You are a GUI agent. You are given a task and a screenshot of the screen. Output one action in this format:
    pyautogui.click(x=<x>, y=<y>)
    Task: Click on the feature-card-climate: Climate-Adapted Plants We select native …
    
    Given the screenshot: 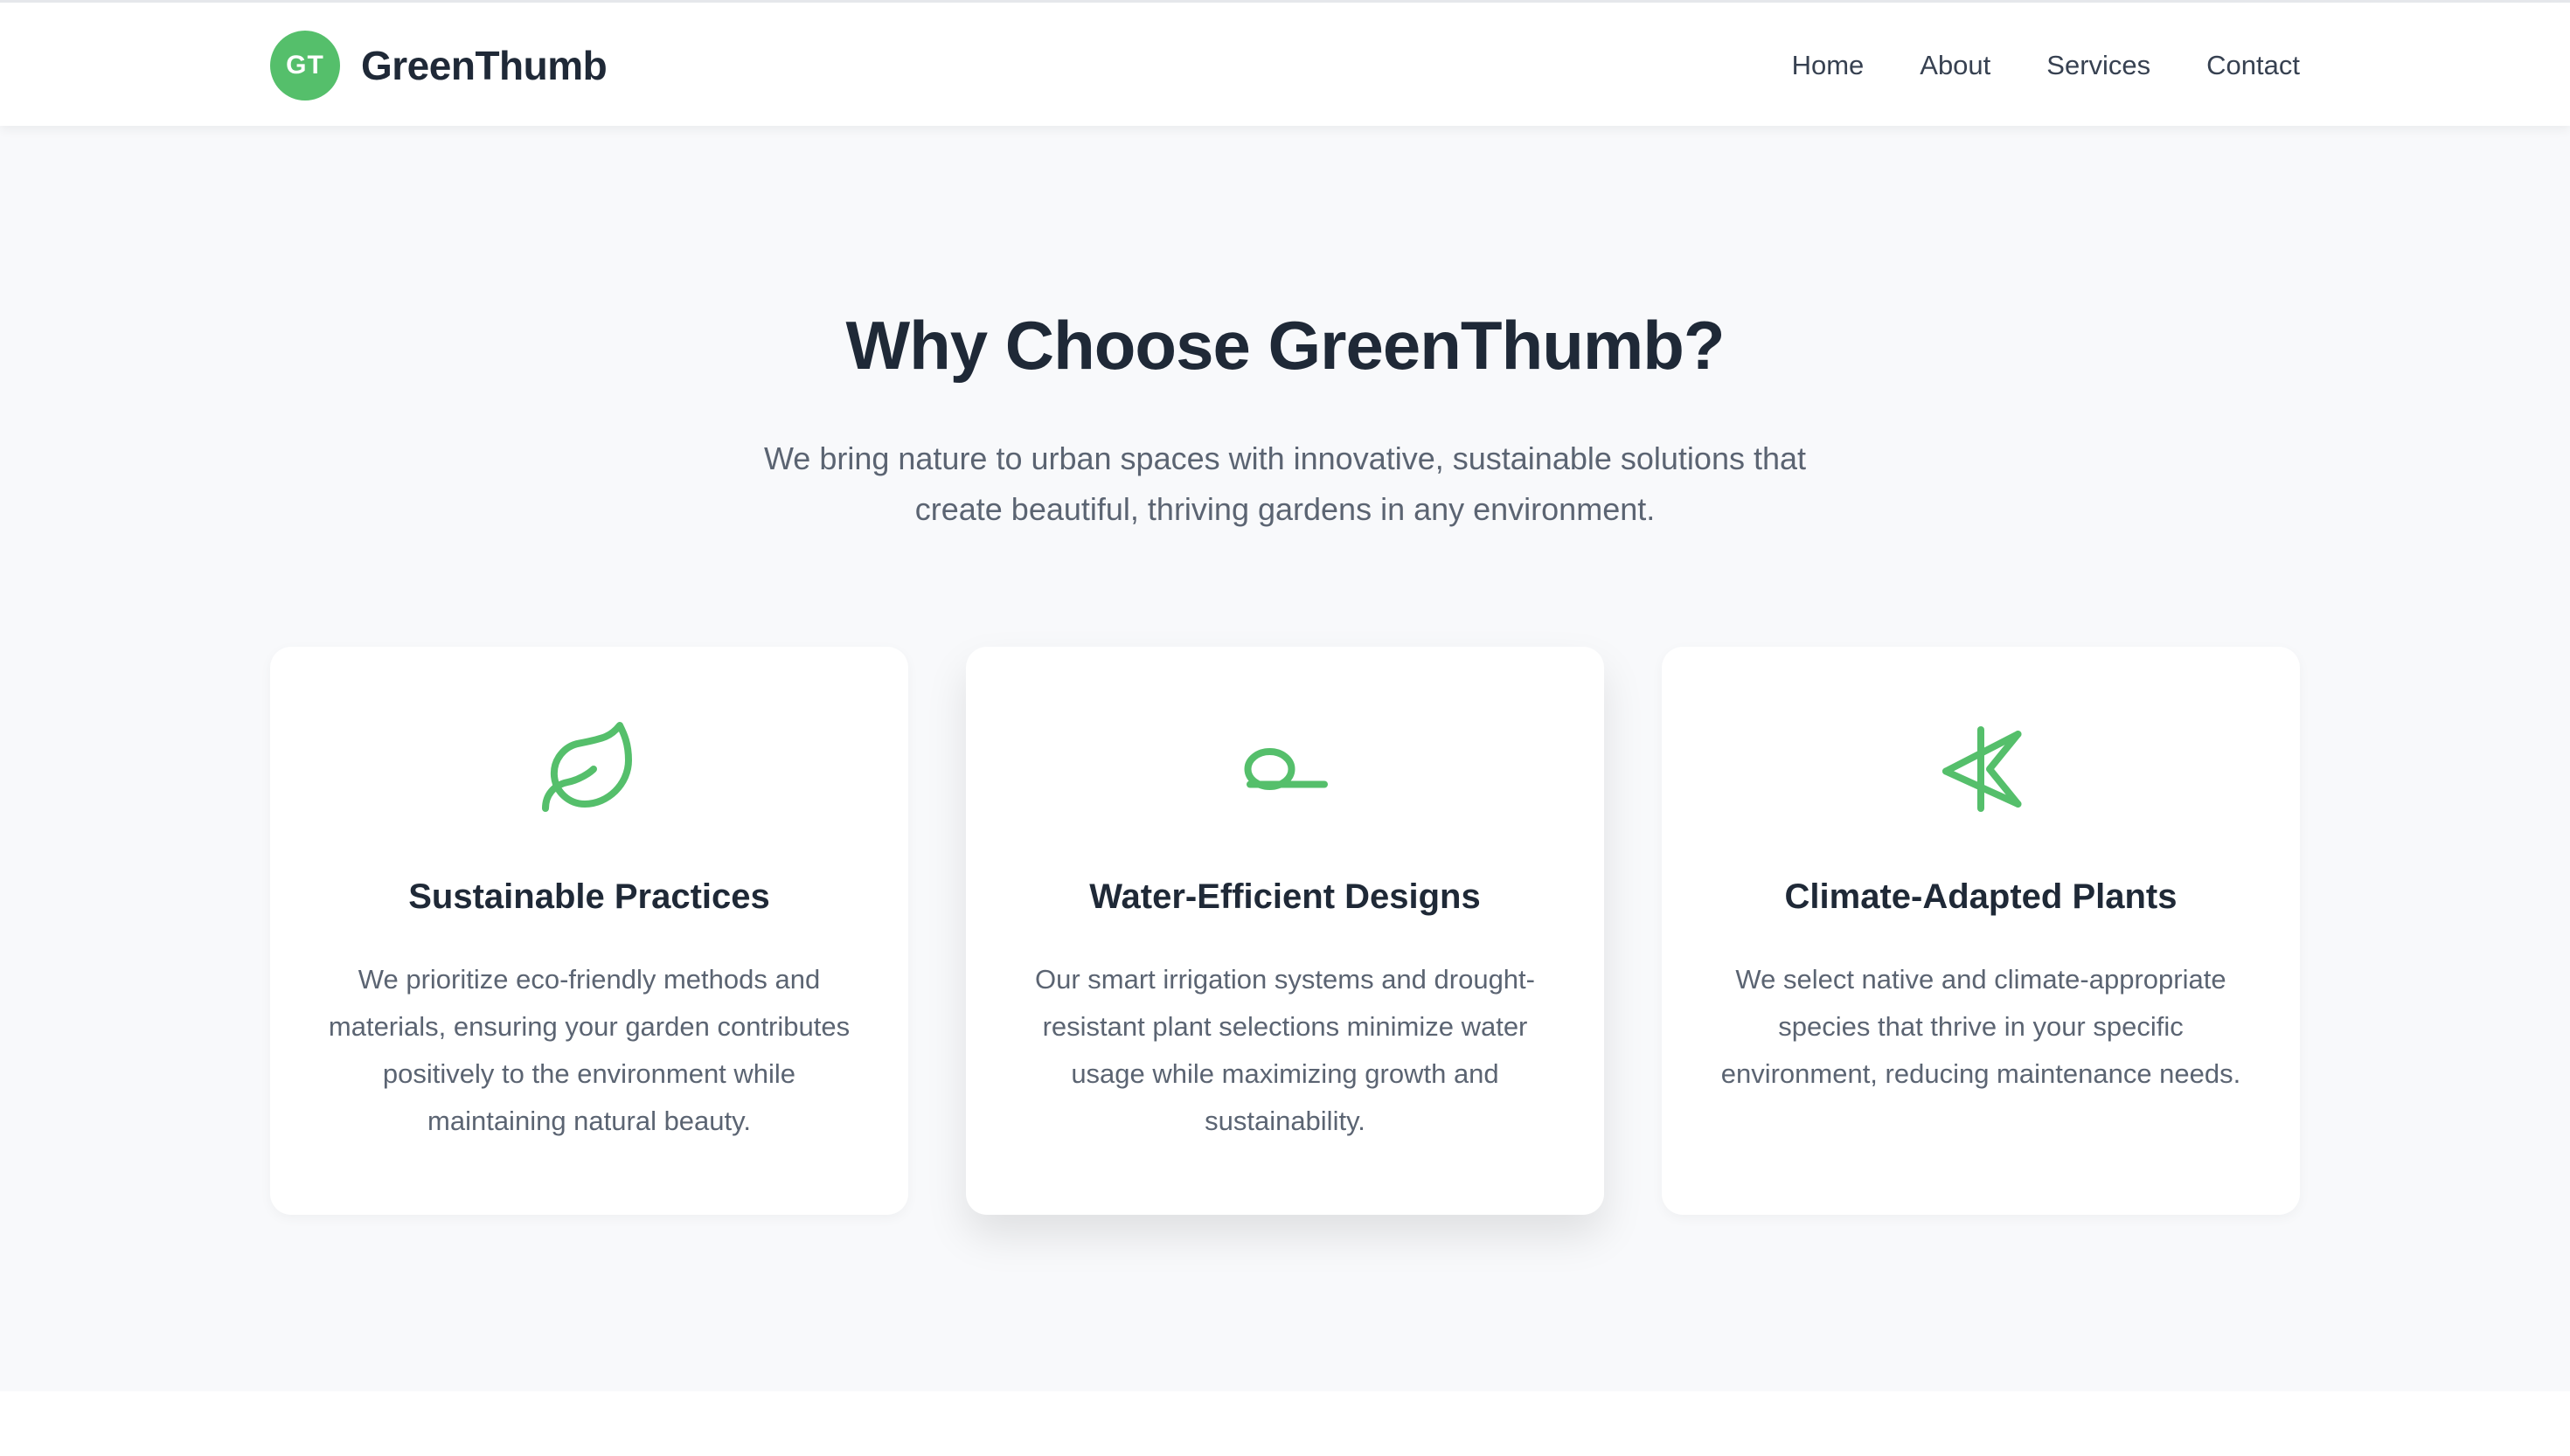 What is the action you would take?
    pyautogui.click(x=1981, y=931)
    